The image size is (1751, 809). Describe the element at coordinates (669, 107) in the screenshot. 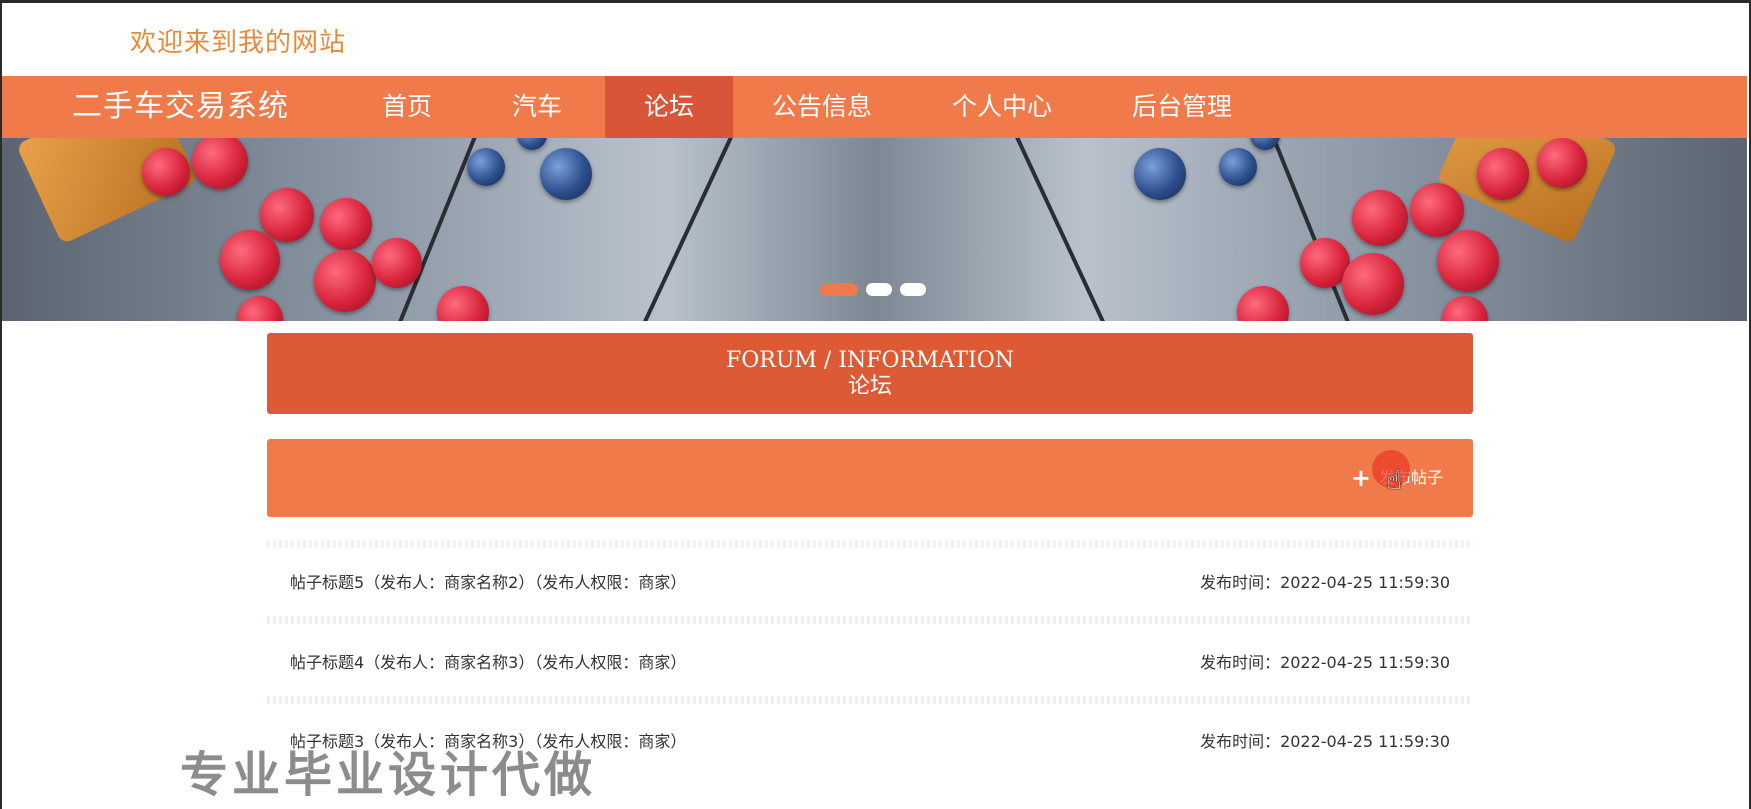

I see `nav-item-forum: 论坛` at that location.